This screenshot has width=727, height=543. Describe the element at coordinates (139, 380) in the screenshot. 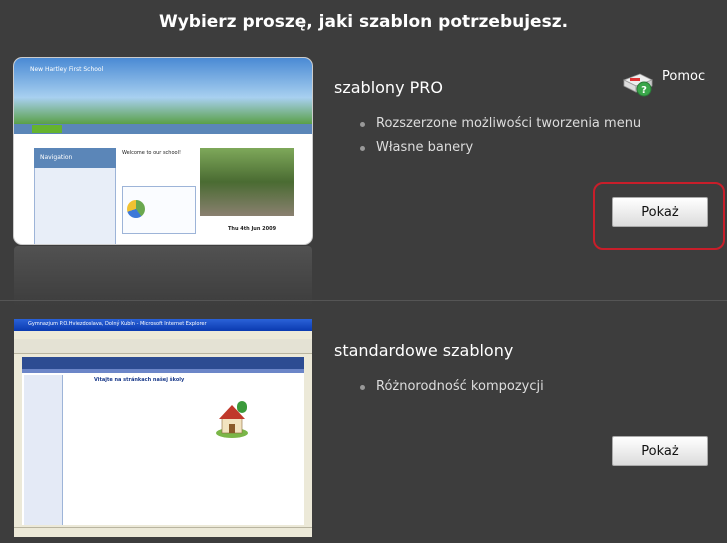

I see `preview-content-title: Vitajte na stránkach našej školy` at that location.